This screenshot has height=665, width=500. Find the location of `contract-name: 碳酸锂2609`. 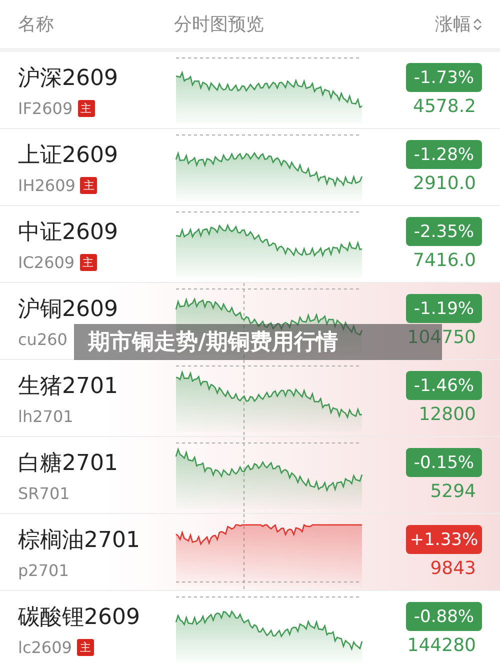

contract-name: 碳酸锂2609 is located at coordinates (79, 618).